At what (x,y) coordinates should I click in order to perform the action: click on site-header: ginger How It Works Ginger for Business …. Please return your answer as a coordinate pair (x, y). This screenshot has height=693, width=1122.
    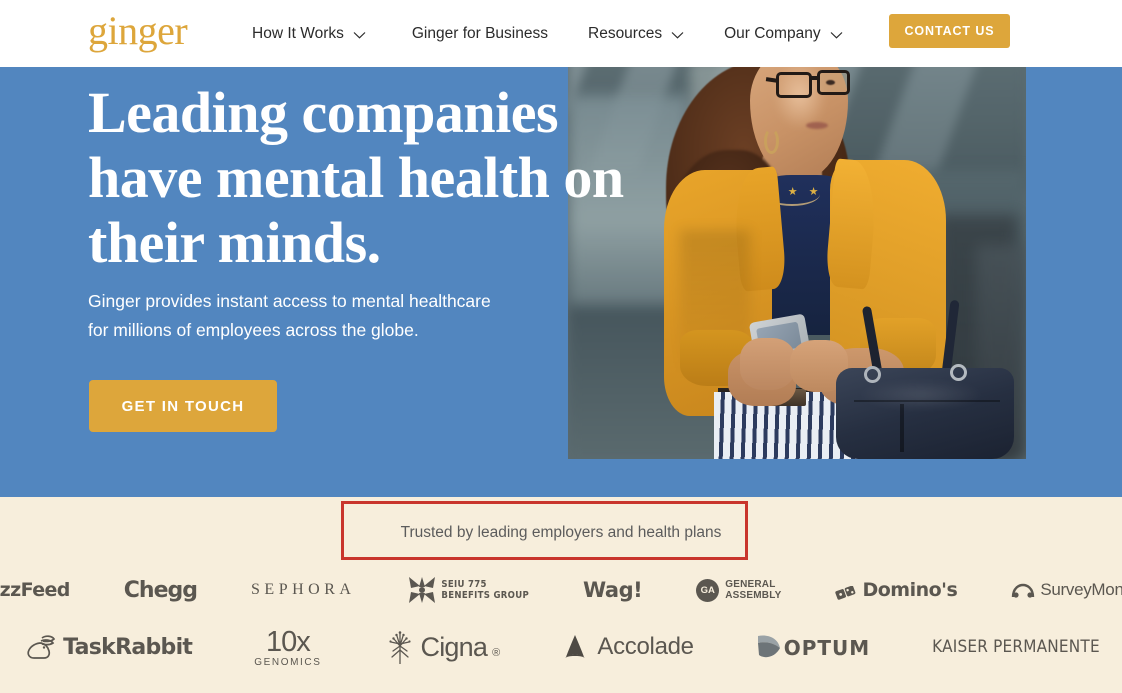
    Looking at the image, I should click on (561, 33).